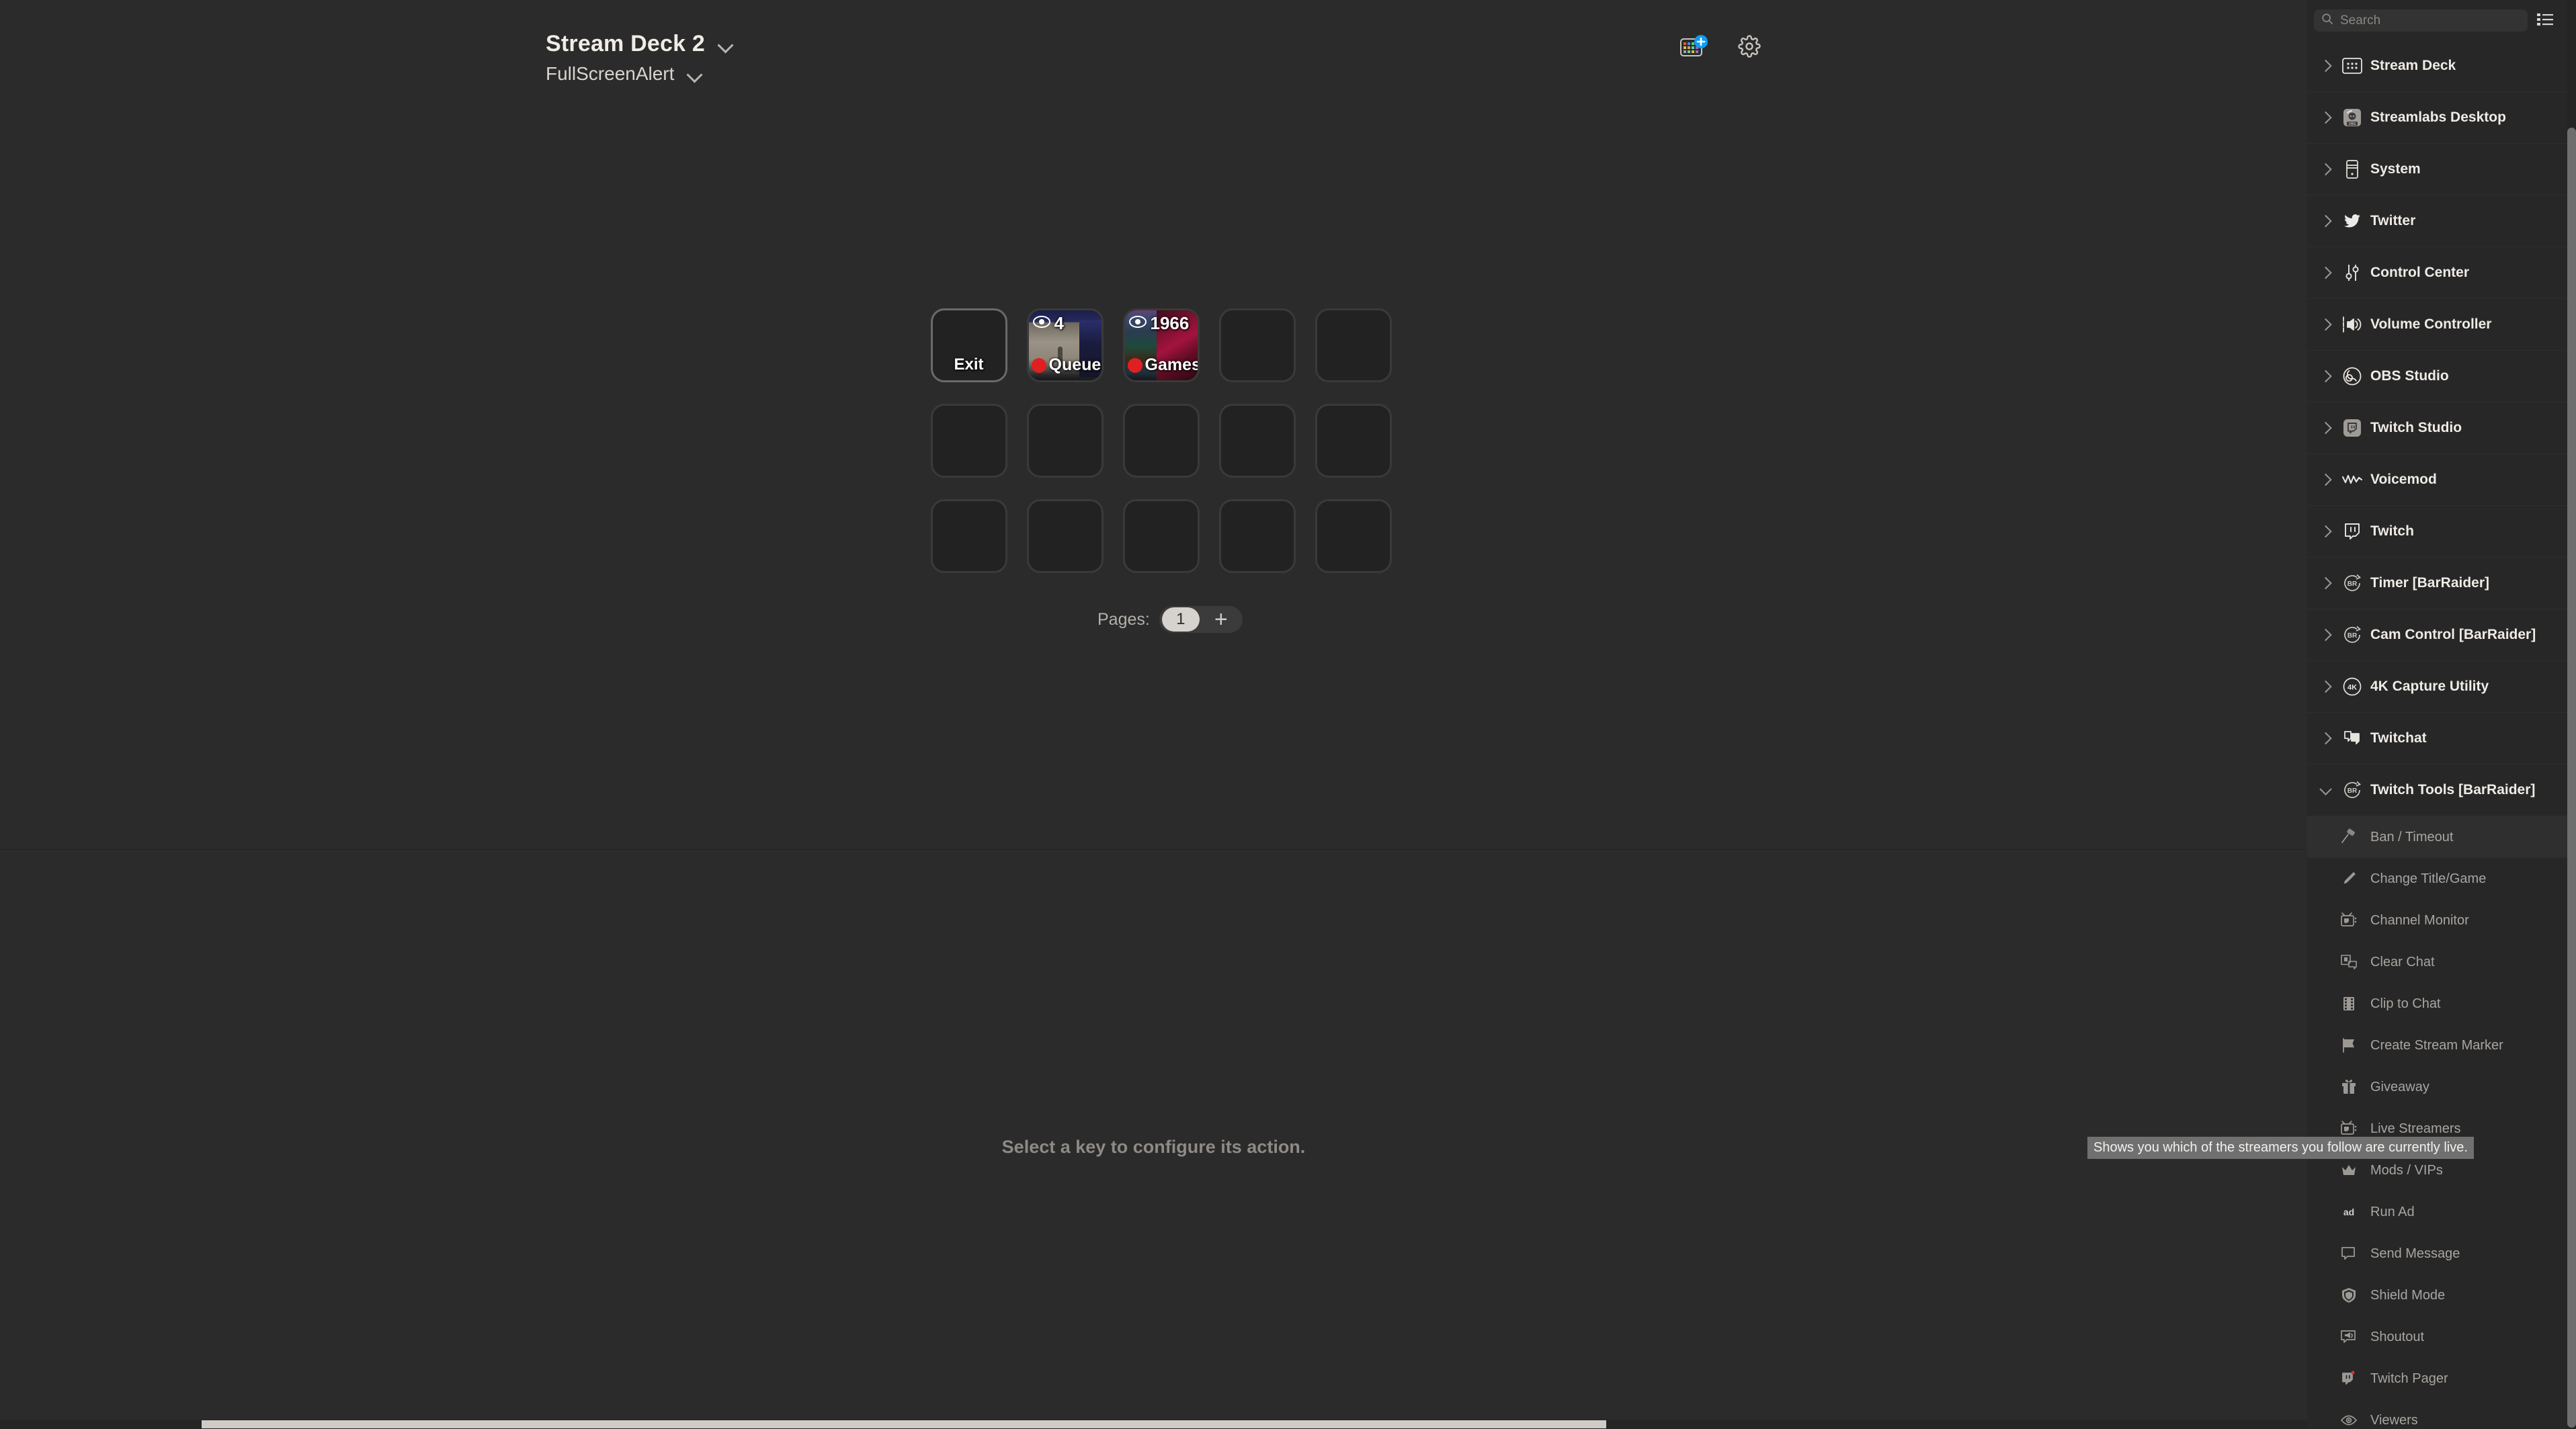 This screenshot has height=1429, width=2576. I want to click on category-twitch-tools-barraider: BR Twitch Tools [BarRaider], so click(2441, 790).